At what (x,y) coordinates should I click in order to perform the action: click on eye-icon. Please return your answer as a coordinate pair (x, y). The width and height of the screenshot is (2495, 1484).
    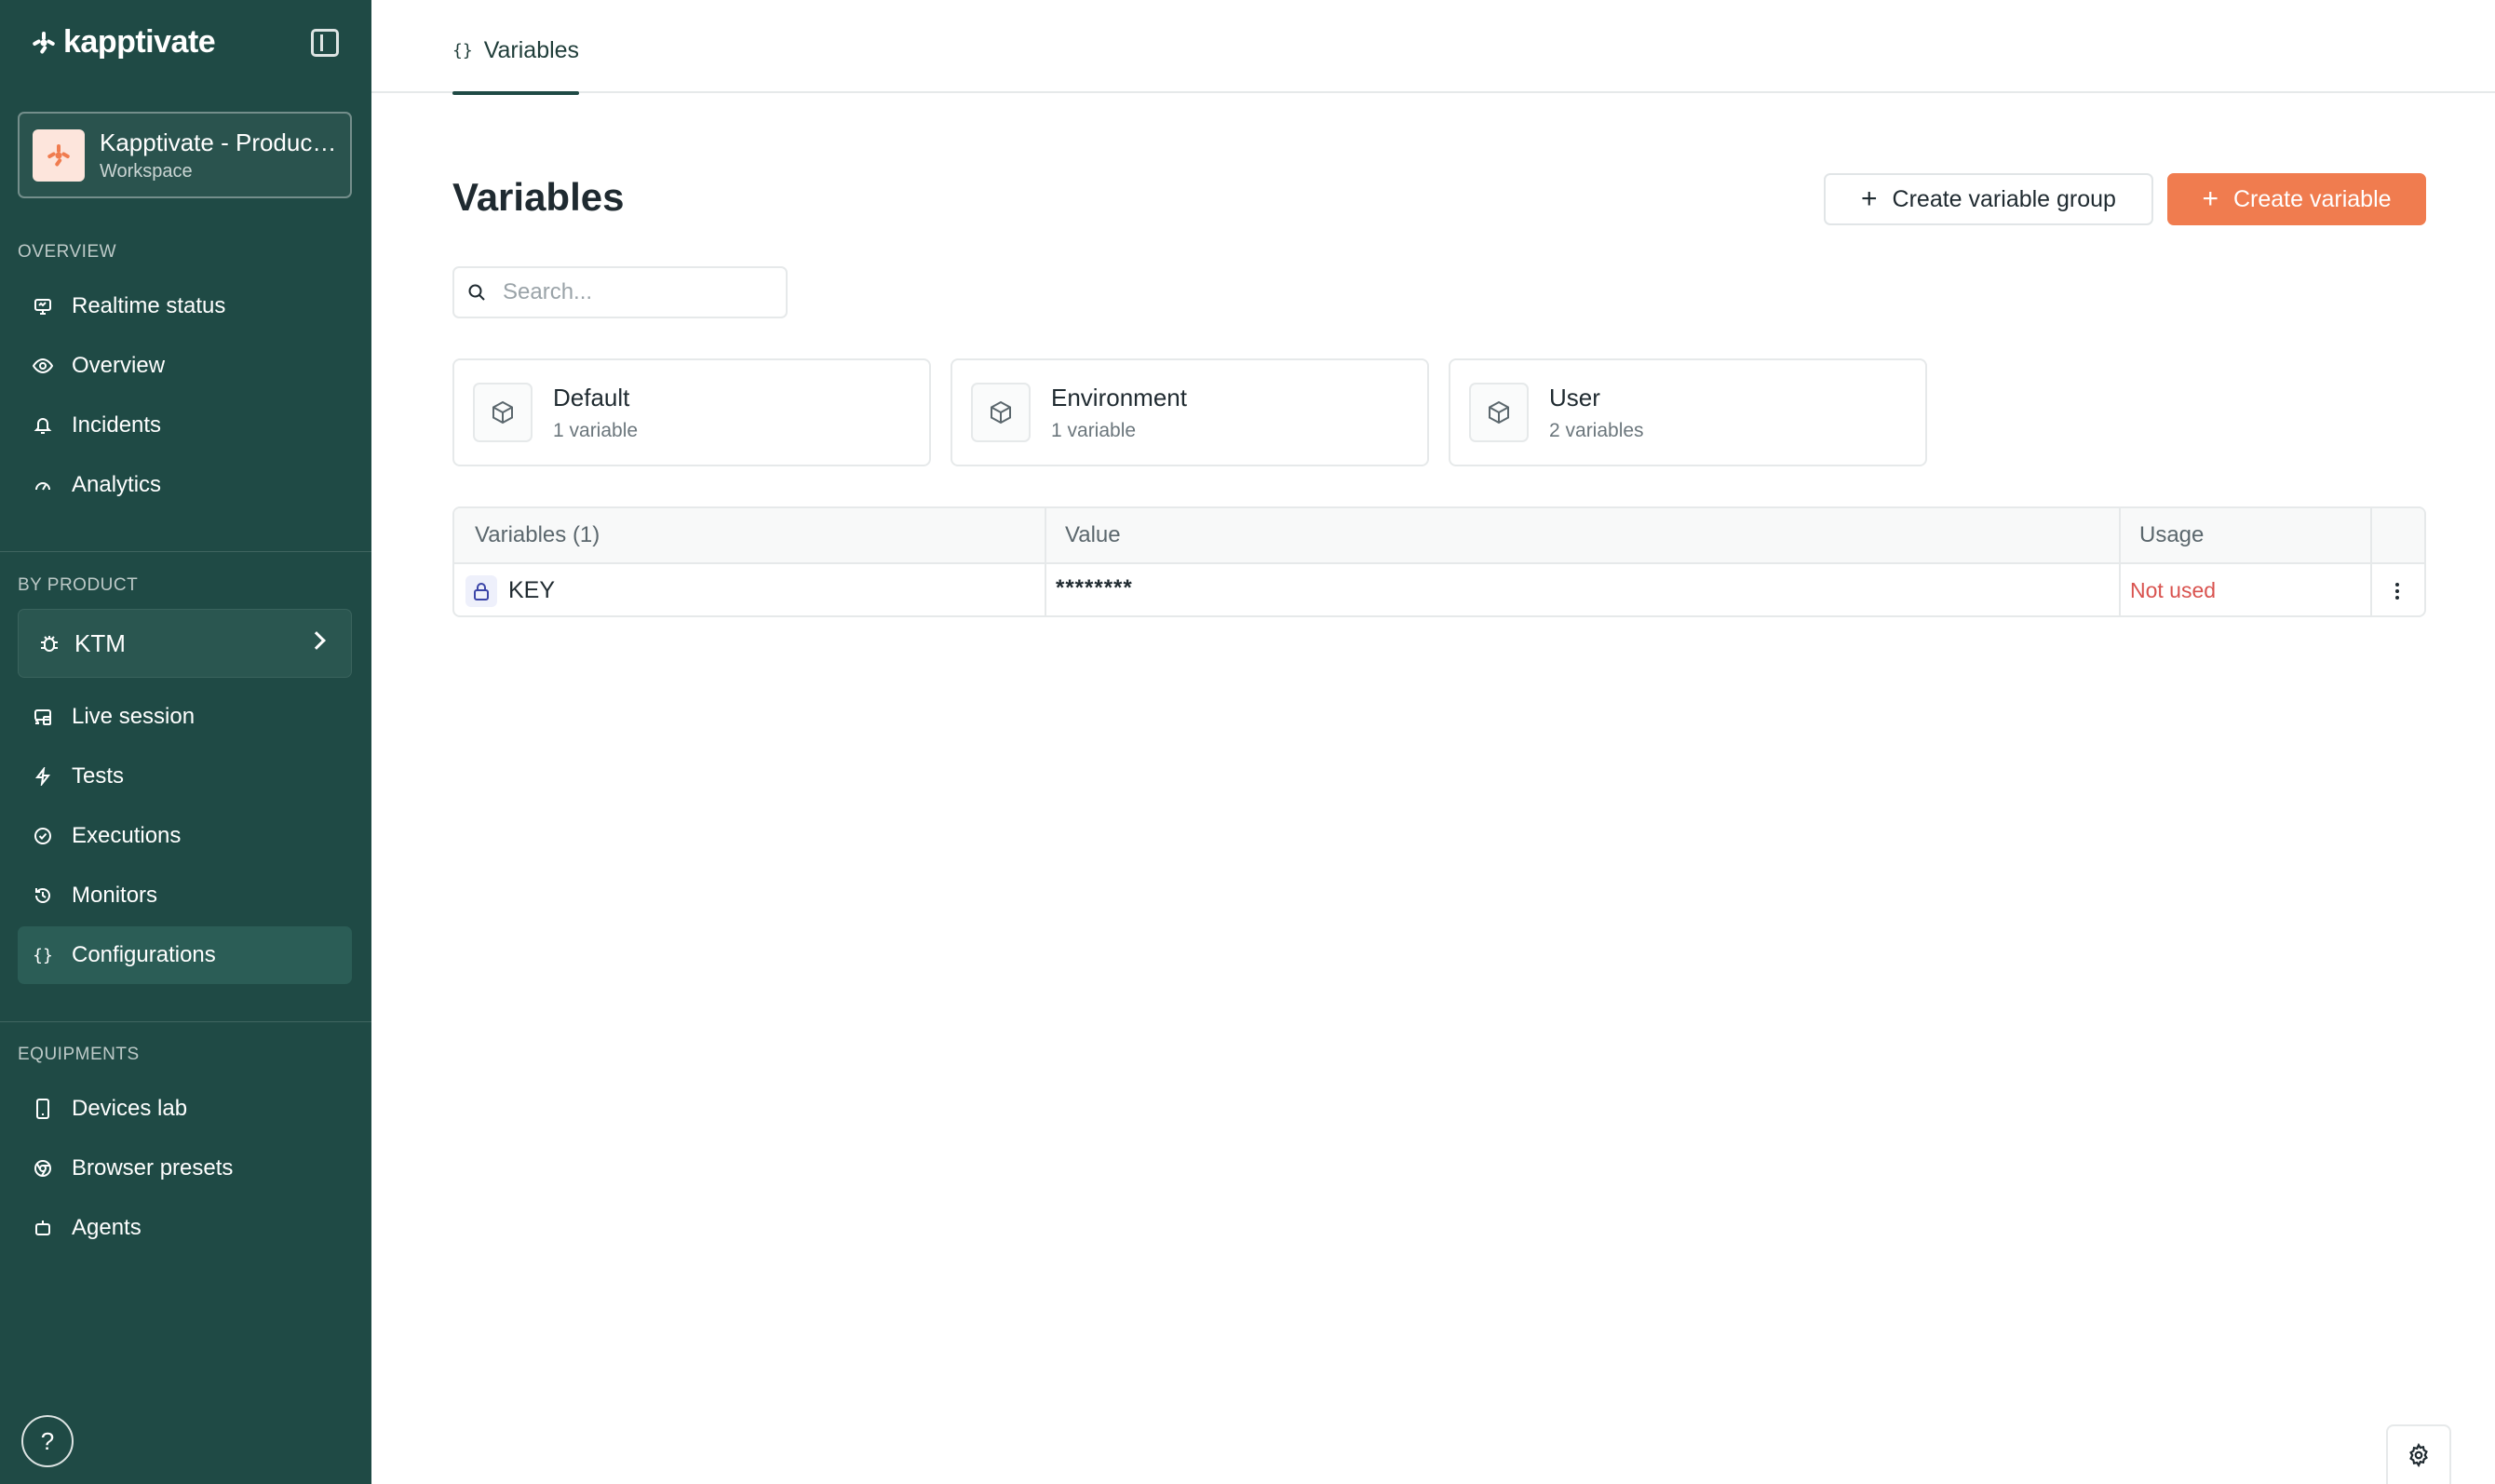
    Looking at the image, I should click on (43, 366).